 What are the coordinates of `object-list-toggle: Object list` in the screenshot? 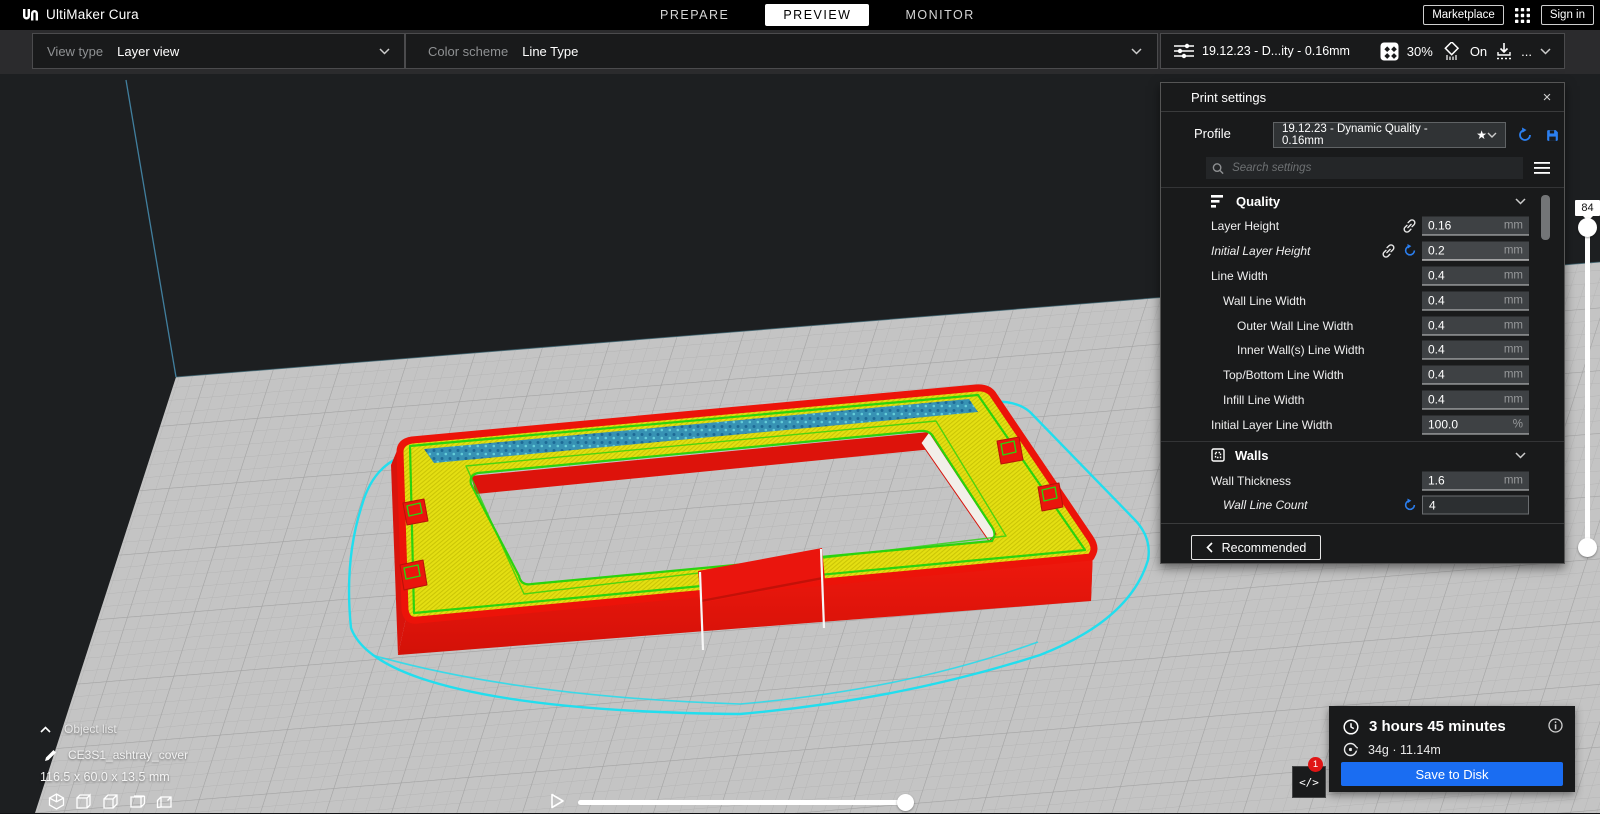 It's located at (78, 729).